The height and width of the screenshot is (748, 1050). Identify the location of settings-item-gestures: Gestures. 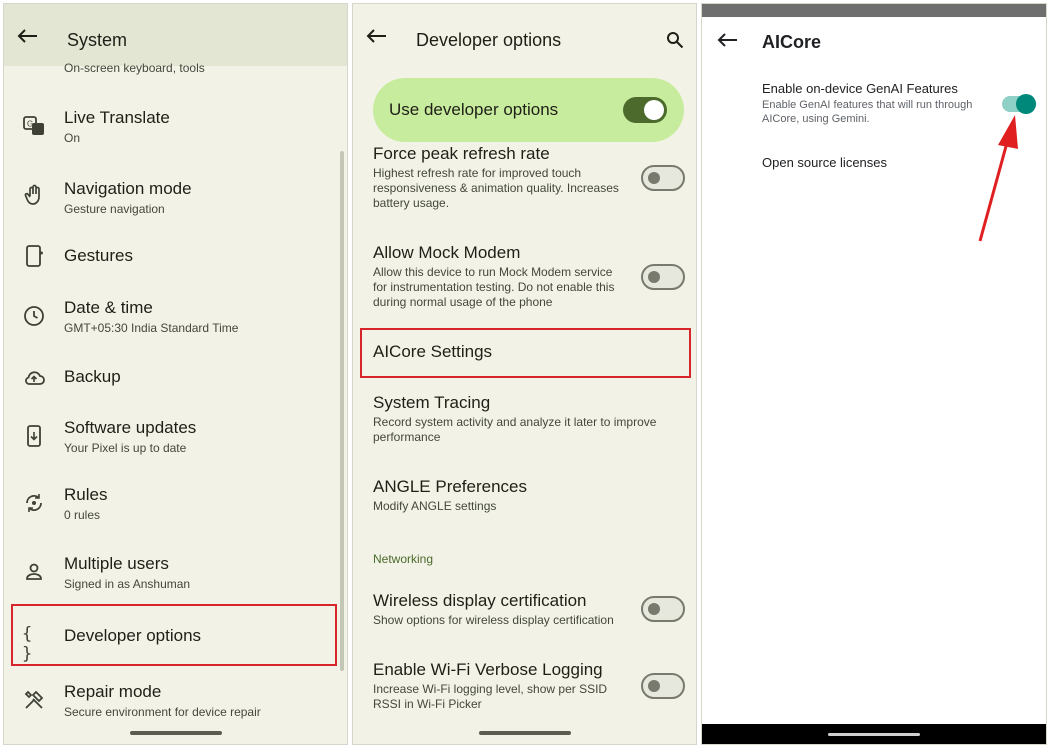
(175, 256).